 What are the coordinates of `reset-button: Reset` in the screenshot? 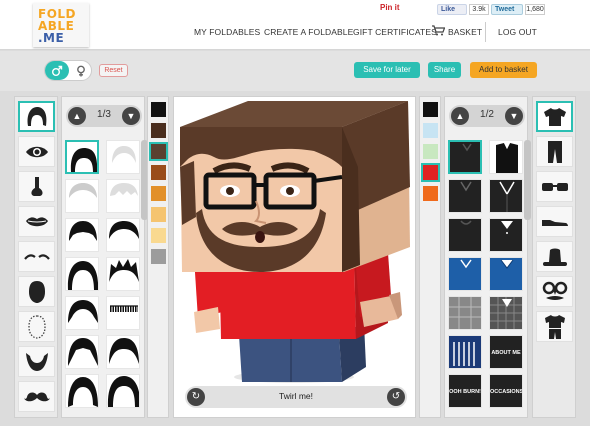 It's located at (113, 70).